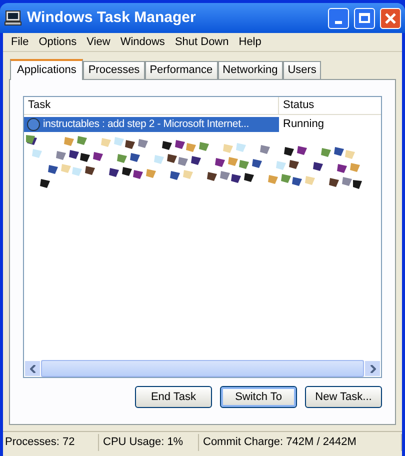  I want to click on window-title: Windows Task Manager, so click(112, 18).